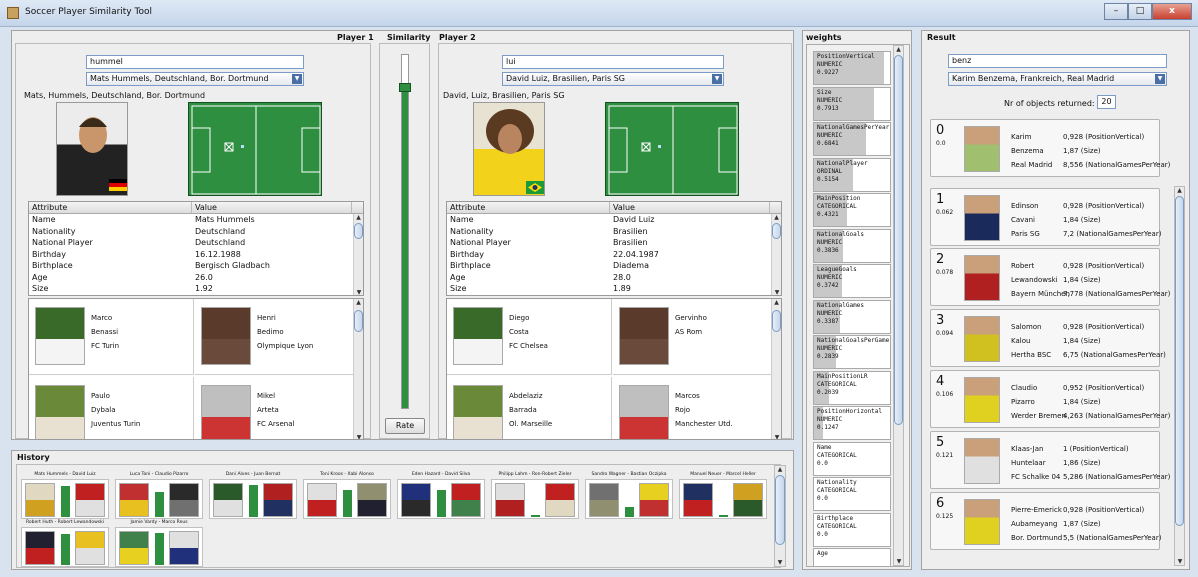  I want to click on similar-player-card: Paulo Dybala Juventus Turin, so click(111, 408).